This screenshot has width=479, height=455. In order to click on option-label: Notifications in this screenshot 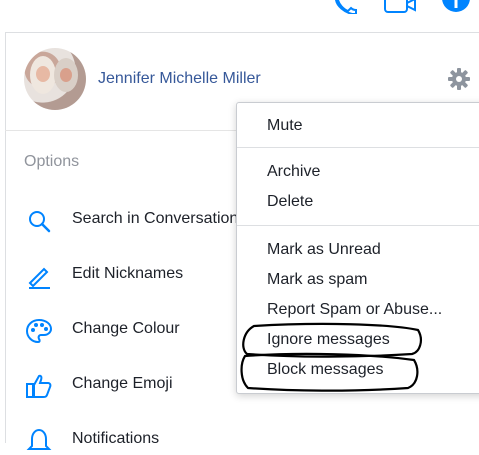, I will do `click(116, 438)`.